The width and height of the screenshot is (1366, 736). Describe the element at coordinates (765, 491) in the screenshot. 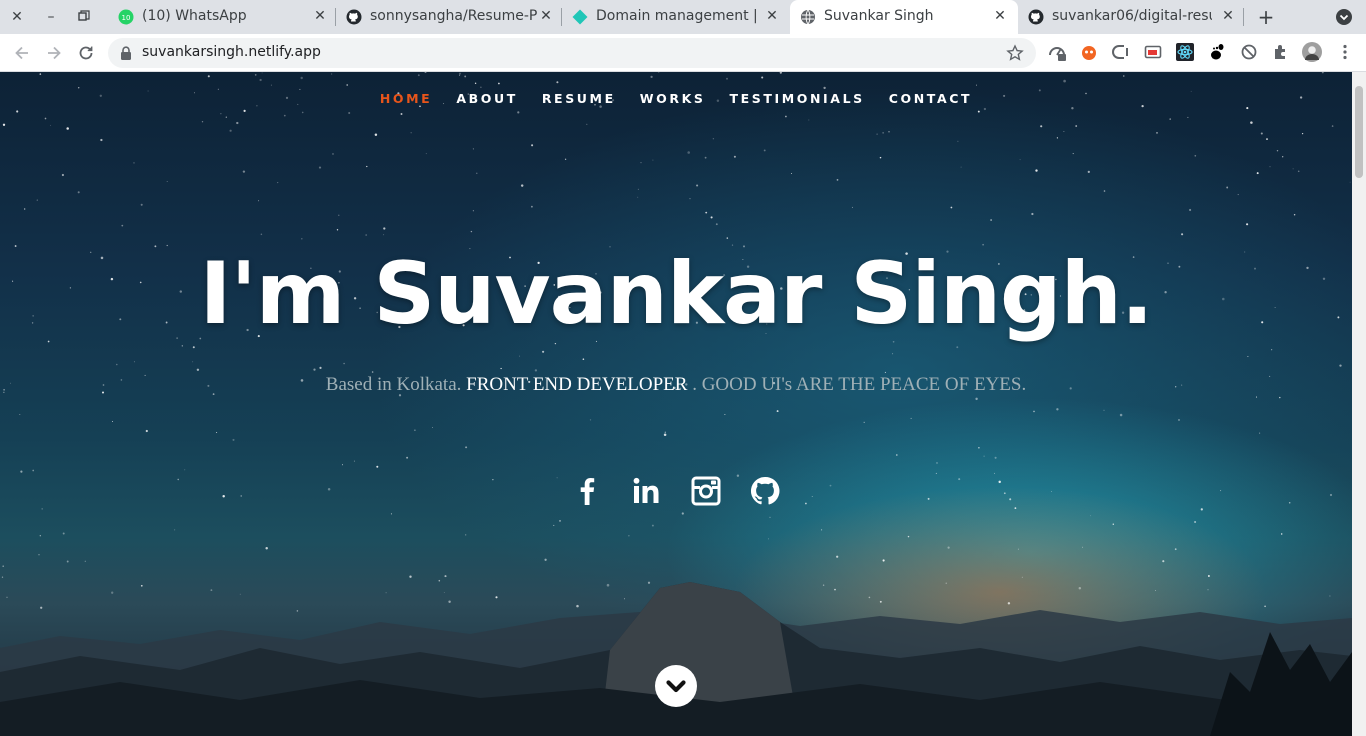

I see `github-icon` at that location.